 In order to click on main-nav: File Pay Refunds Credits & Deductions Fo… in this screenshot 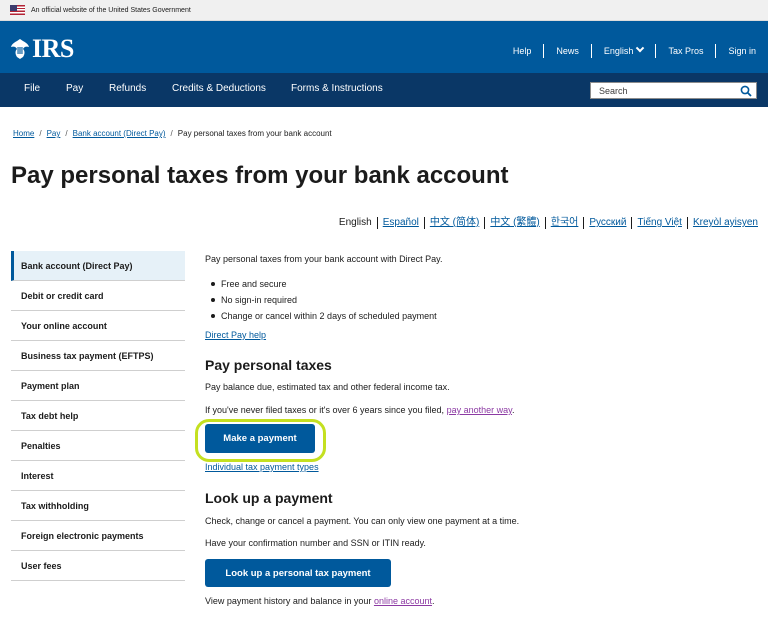, I will do `click(384, 90)`.